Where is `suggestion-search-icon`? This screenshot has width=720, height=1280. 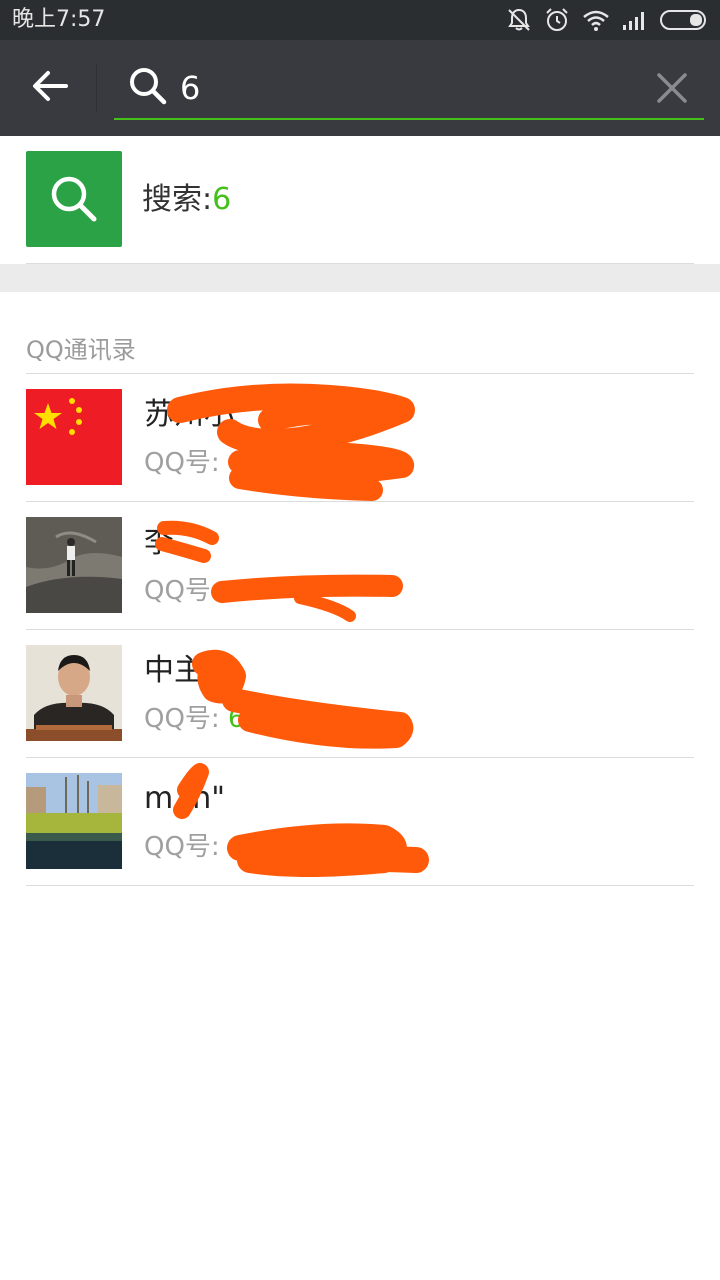
suggestion-search-icon is located at coordinates (74, 199).